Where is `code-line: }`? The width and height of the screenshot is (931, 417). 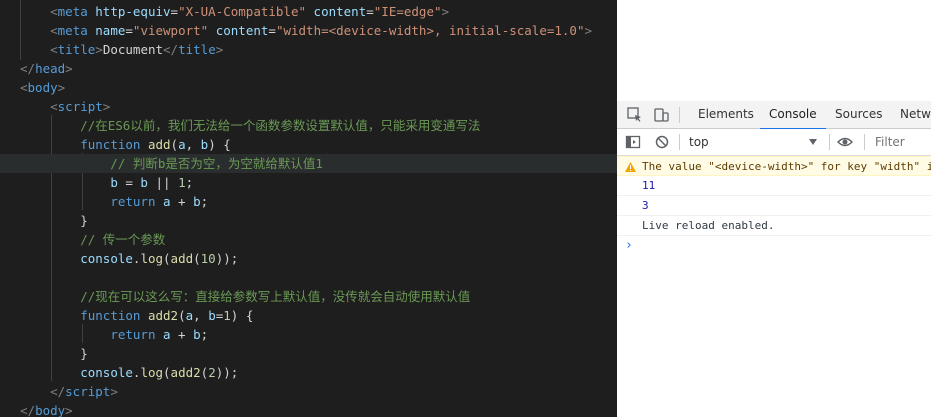 code-line: } is located at coordinates (54, 353).